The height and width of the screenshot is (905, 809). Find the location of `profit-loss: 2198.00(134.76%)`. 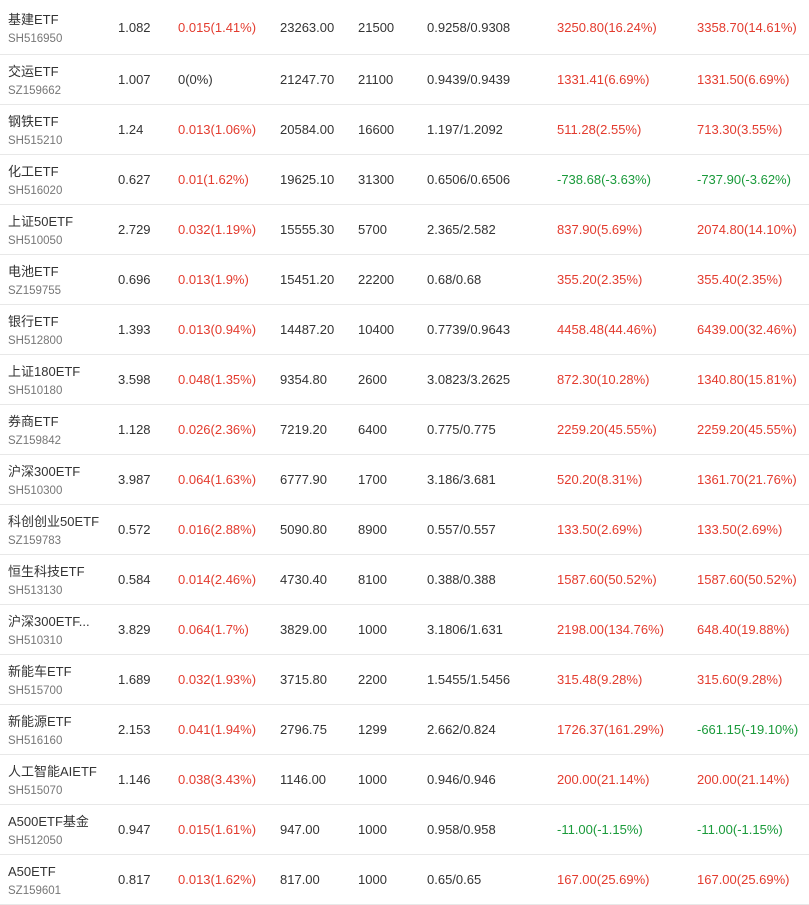

profit-loss: 2198.00(134.76%) is located at coordinates (610, 629).